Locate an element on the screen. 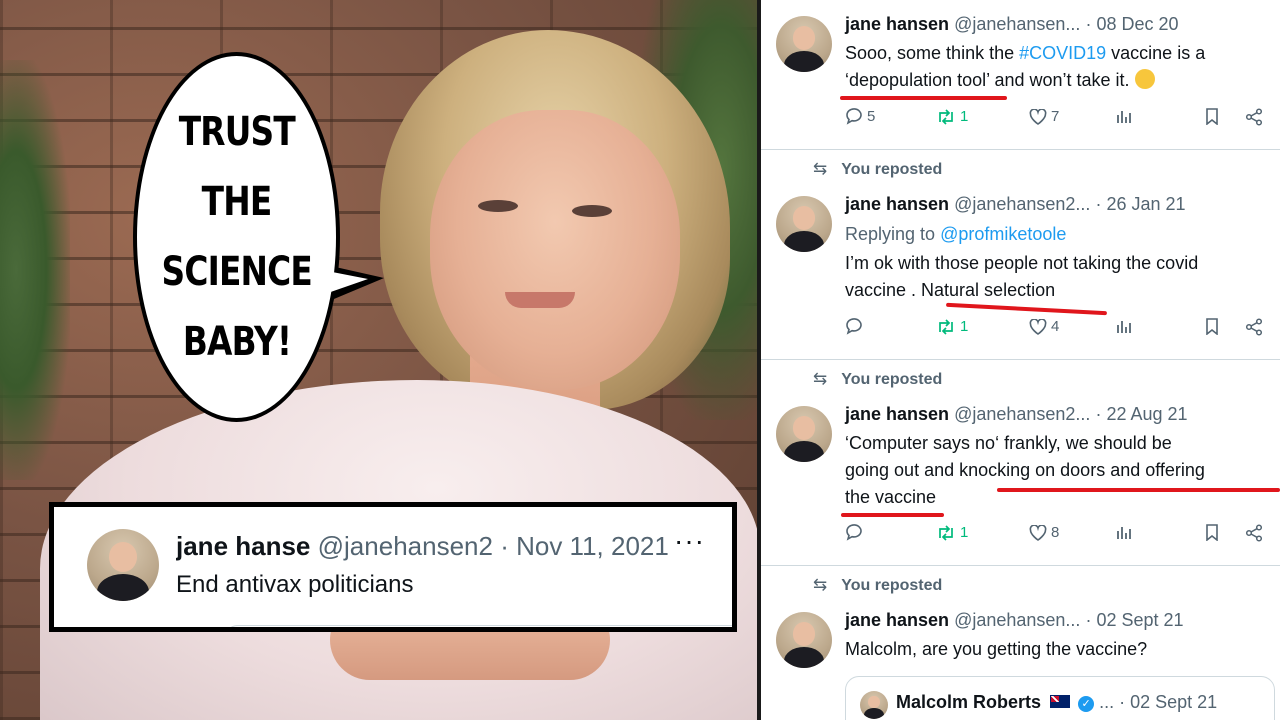  share-icon is located at coordinates (1254, 327).